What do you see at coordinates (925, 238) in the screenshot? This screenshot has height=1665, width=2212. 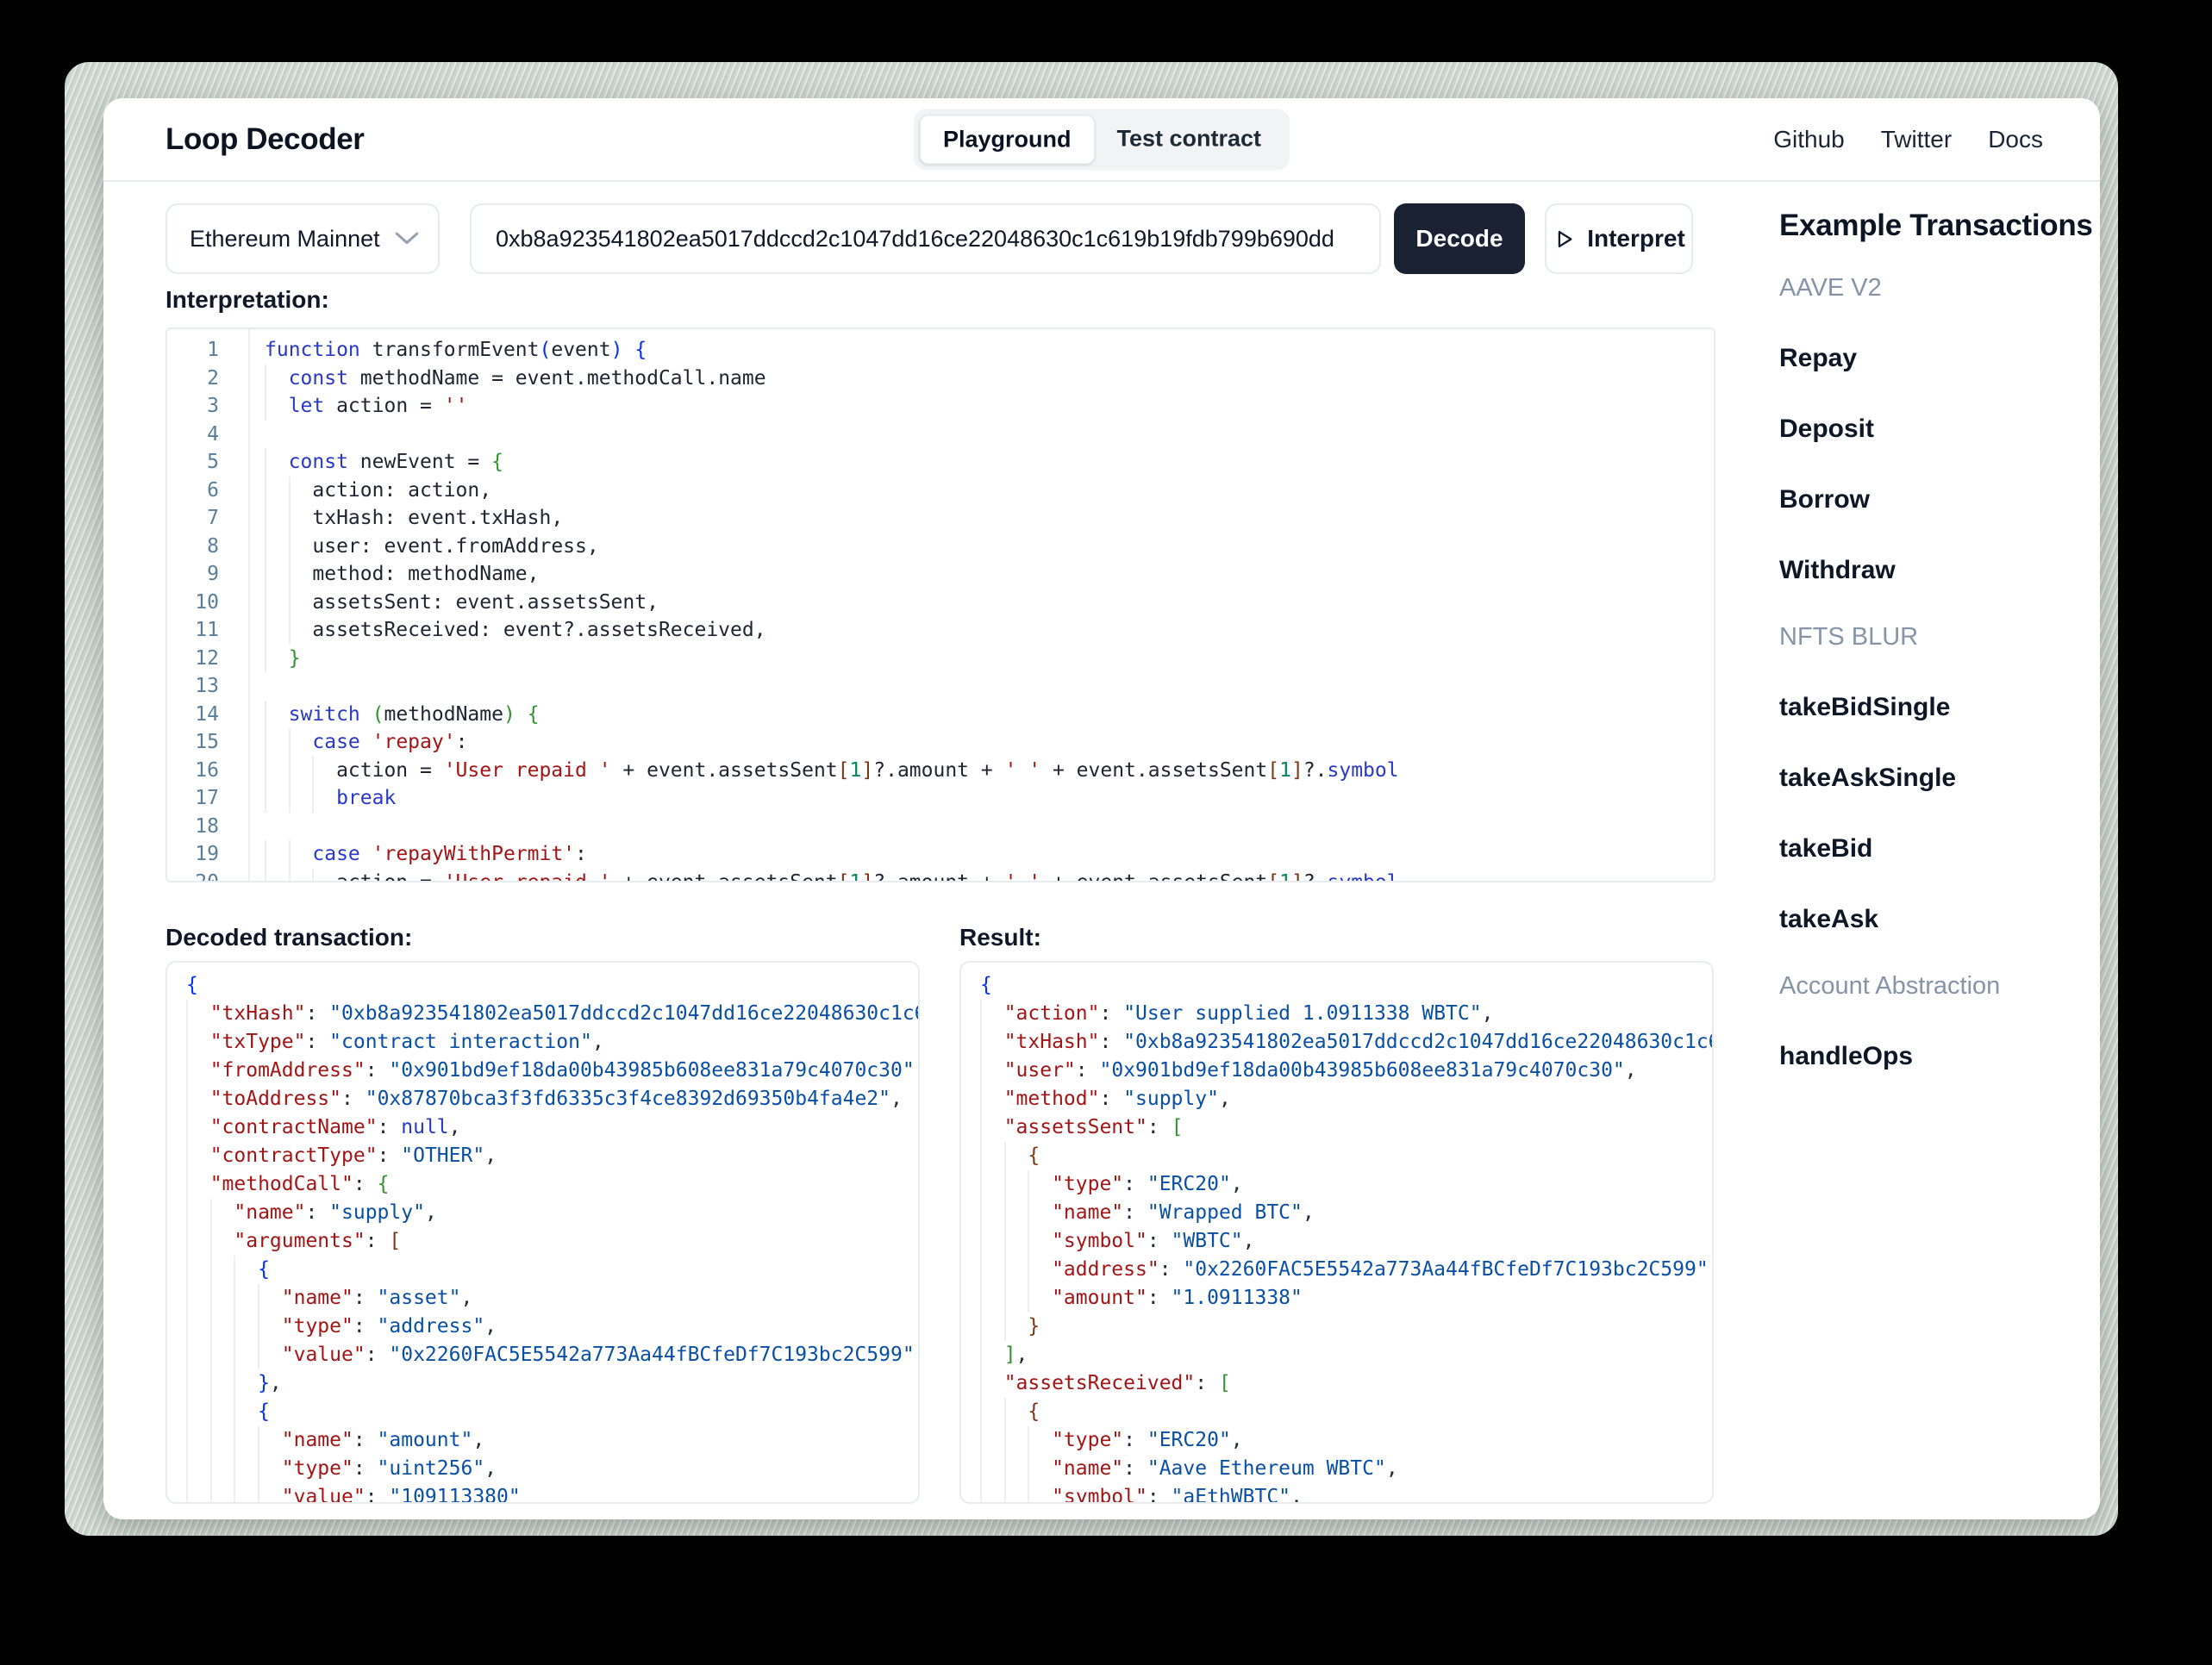 I see `tx-hash-input` at bounding box center [925, 238].